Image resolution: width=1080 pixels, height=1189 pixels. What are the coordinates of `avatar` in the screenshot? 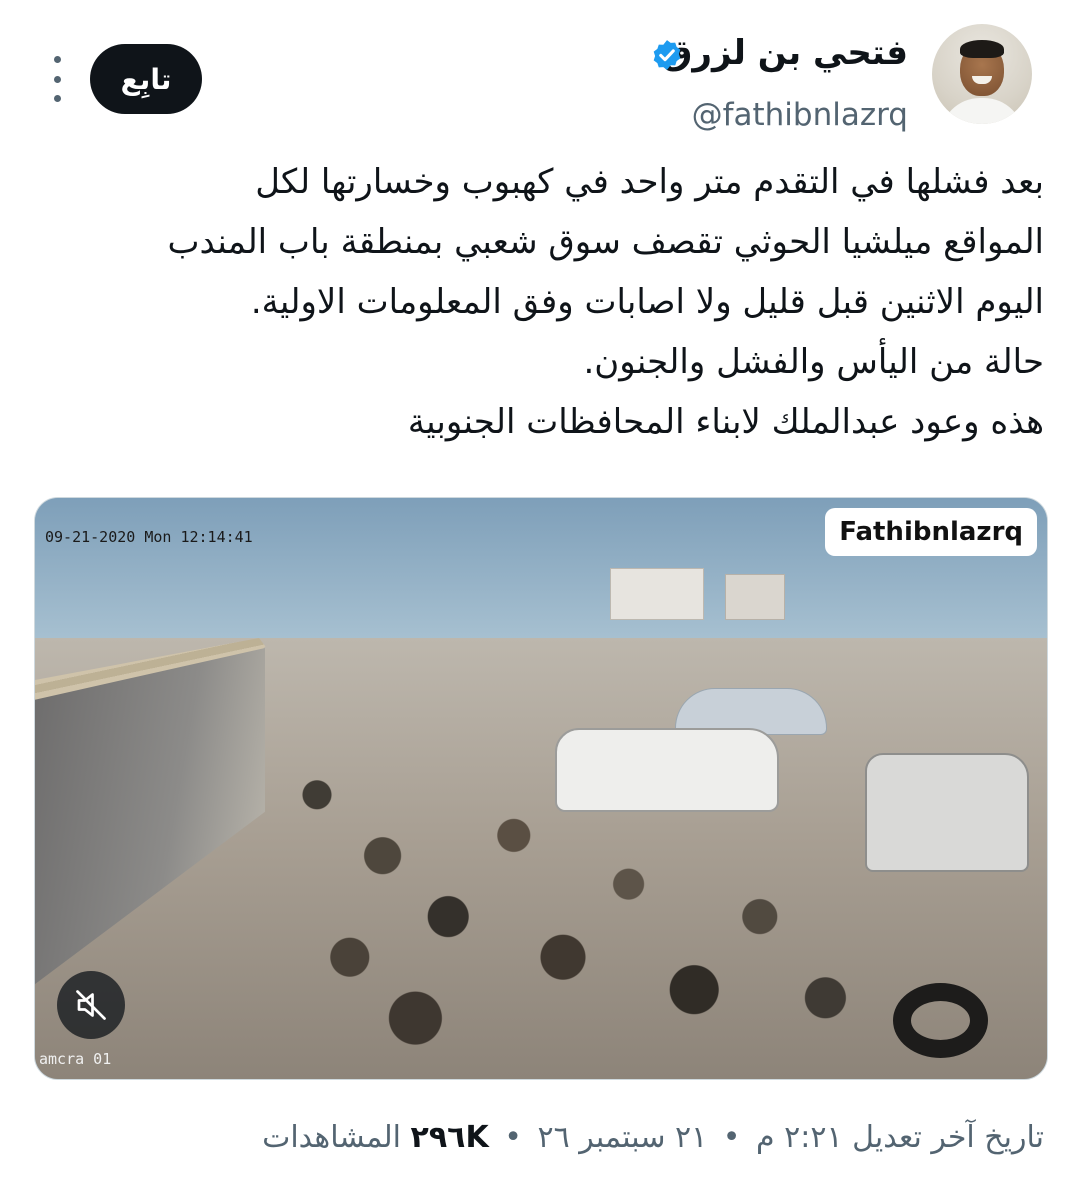 It's located at (982, 74).